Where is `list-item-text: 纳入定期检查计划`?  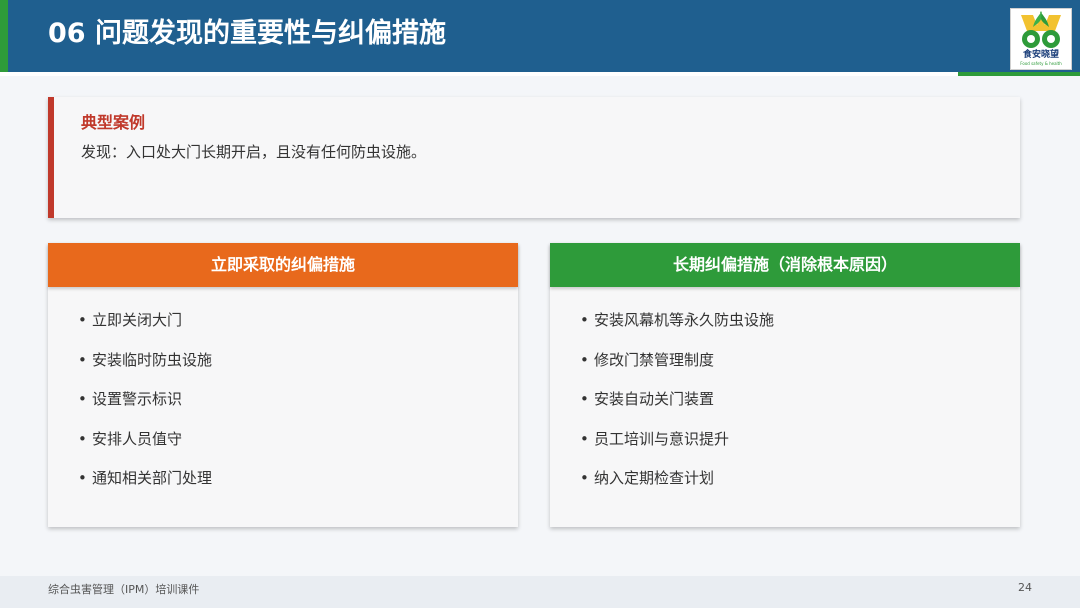
list-item-text: 纳入定期检查计划 is located at coordinates (654, 478).